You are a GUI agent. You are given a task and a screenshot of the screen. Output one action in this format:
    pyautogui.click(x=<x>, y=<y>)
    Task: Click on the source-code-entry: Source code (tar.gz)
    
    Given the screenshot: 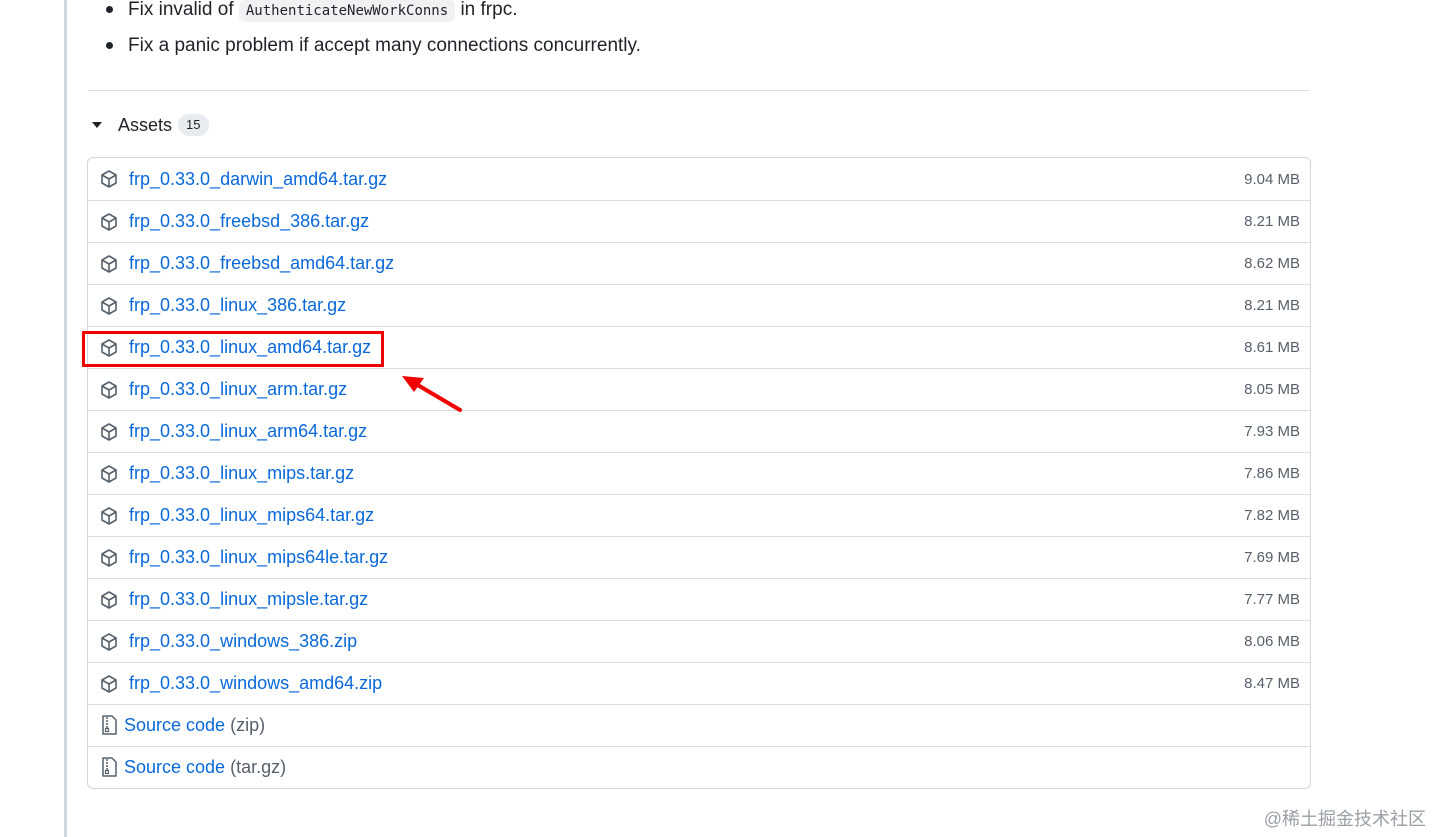 What is the action you would take?
    pyautogui.click(x=205, y=767)
    